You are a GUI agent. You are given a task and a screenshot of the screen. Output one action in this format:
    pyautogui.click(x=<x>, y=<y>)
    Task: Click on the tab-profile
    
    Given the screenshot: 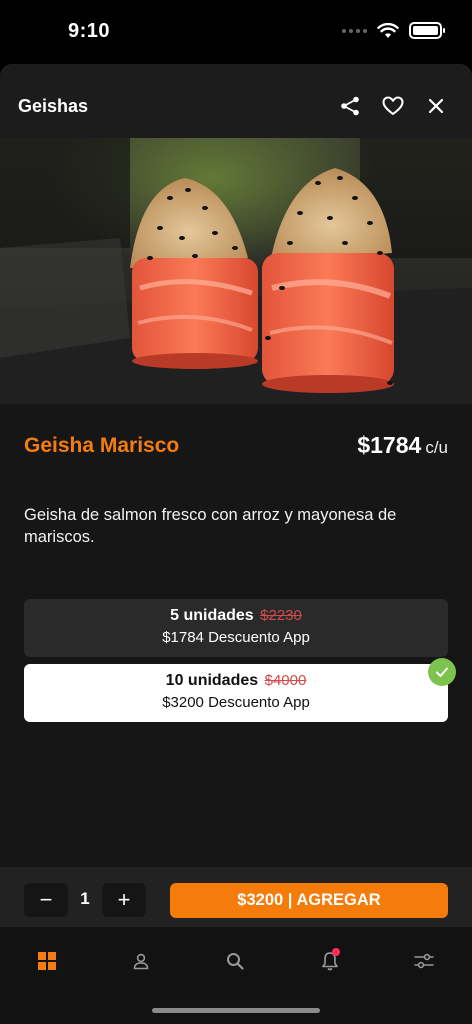 What is the action you would take?
    pyautogui.click(x=141, y=961)
    